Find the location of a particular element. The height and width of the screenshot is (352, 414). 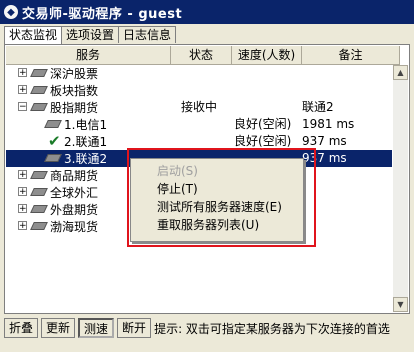

tree-row-label: 渤海现货 is located at coordinates (74, 227).